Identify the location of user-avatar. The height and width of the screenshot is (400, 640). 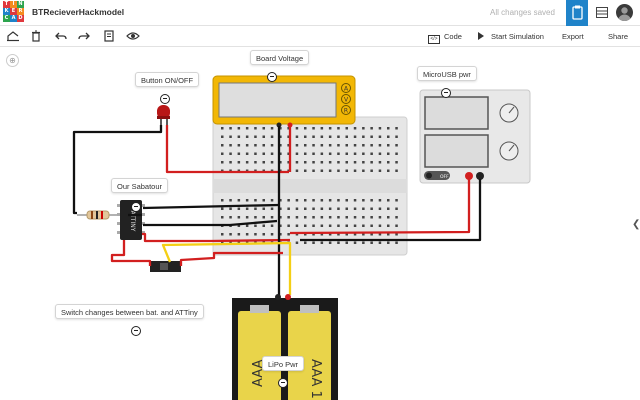
(624, 12).